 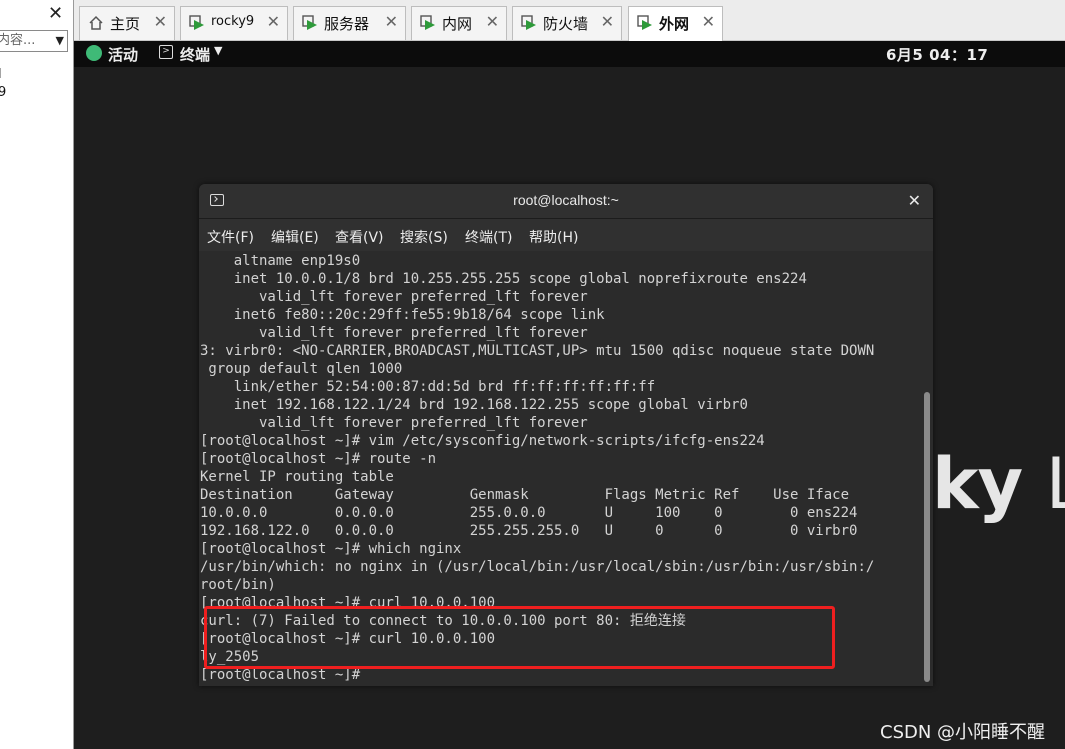 I want to click on library-tree: l 9, so click(x=3, y=84).